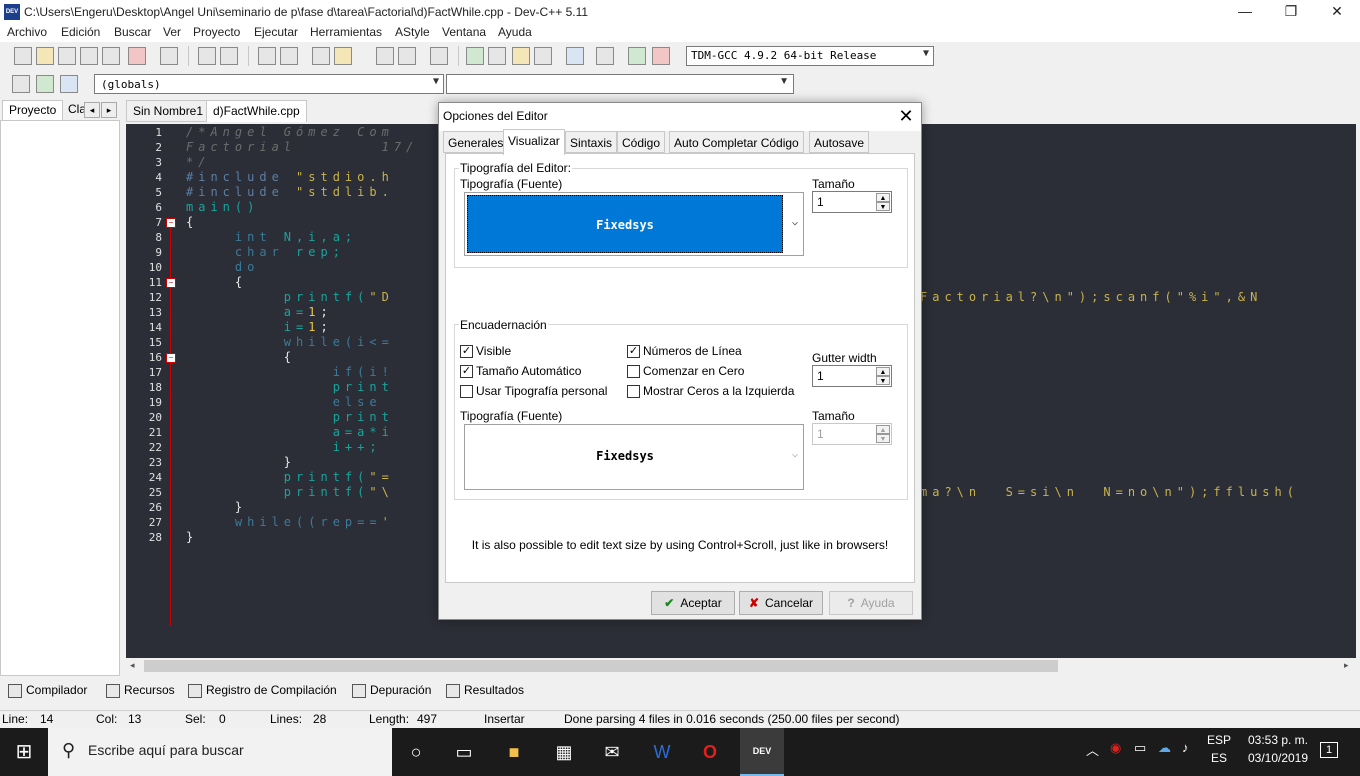 This screenshot has width=1360, height=776. I want to click on scroll-left-arrow-icon: ◂, so click(132, 665).